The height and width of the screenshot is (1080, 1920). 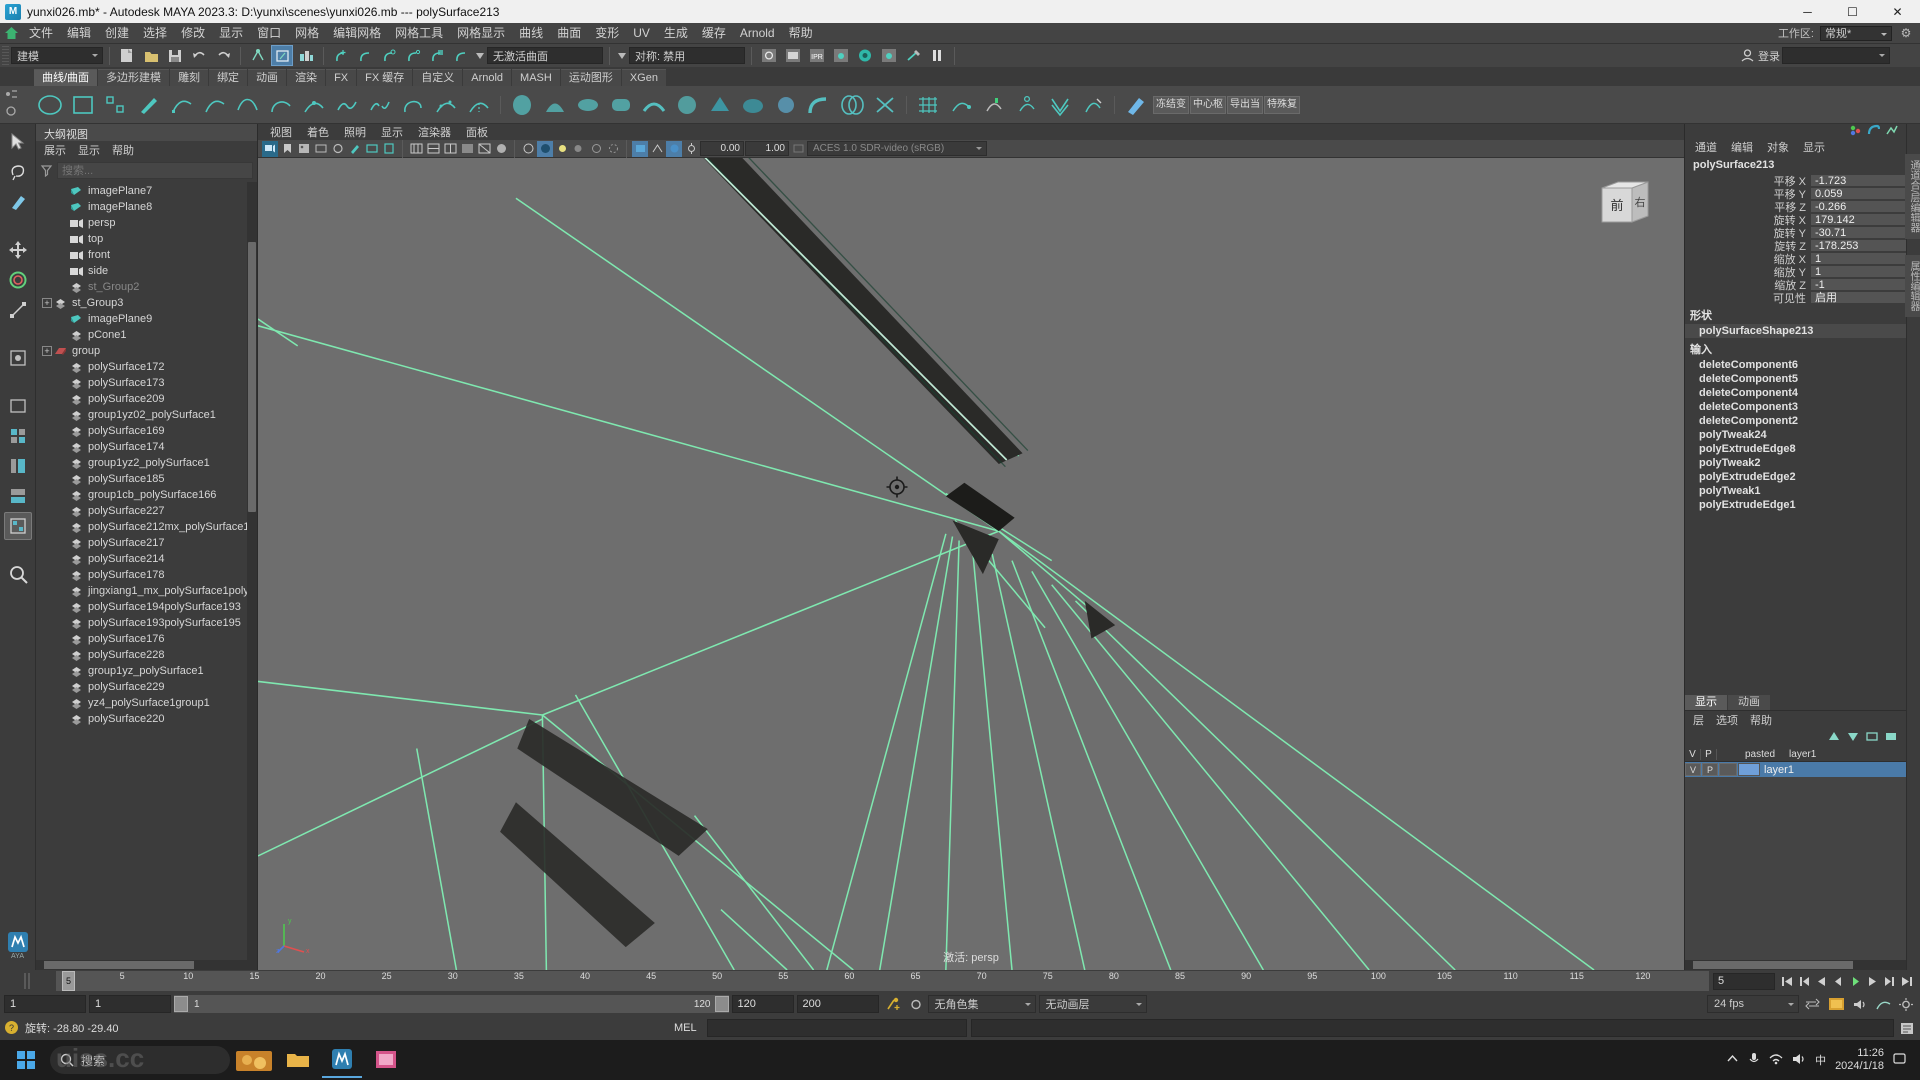 What do you see at coordinates (215, 105) in the screenshot?
I see `ep-curve-icon` at bounding box center [215, 105].